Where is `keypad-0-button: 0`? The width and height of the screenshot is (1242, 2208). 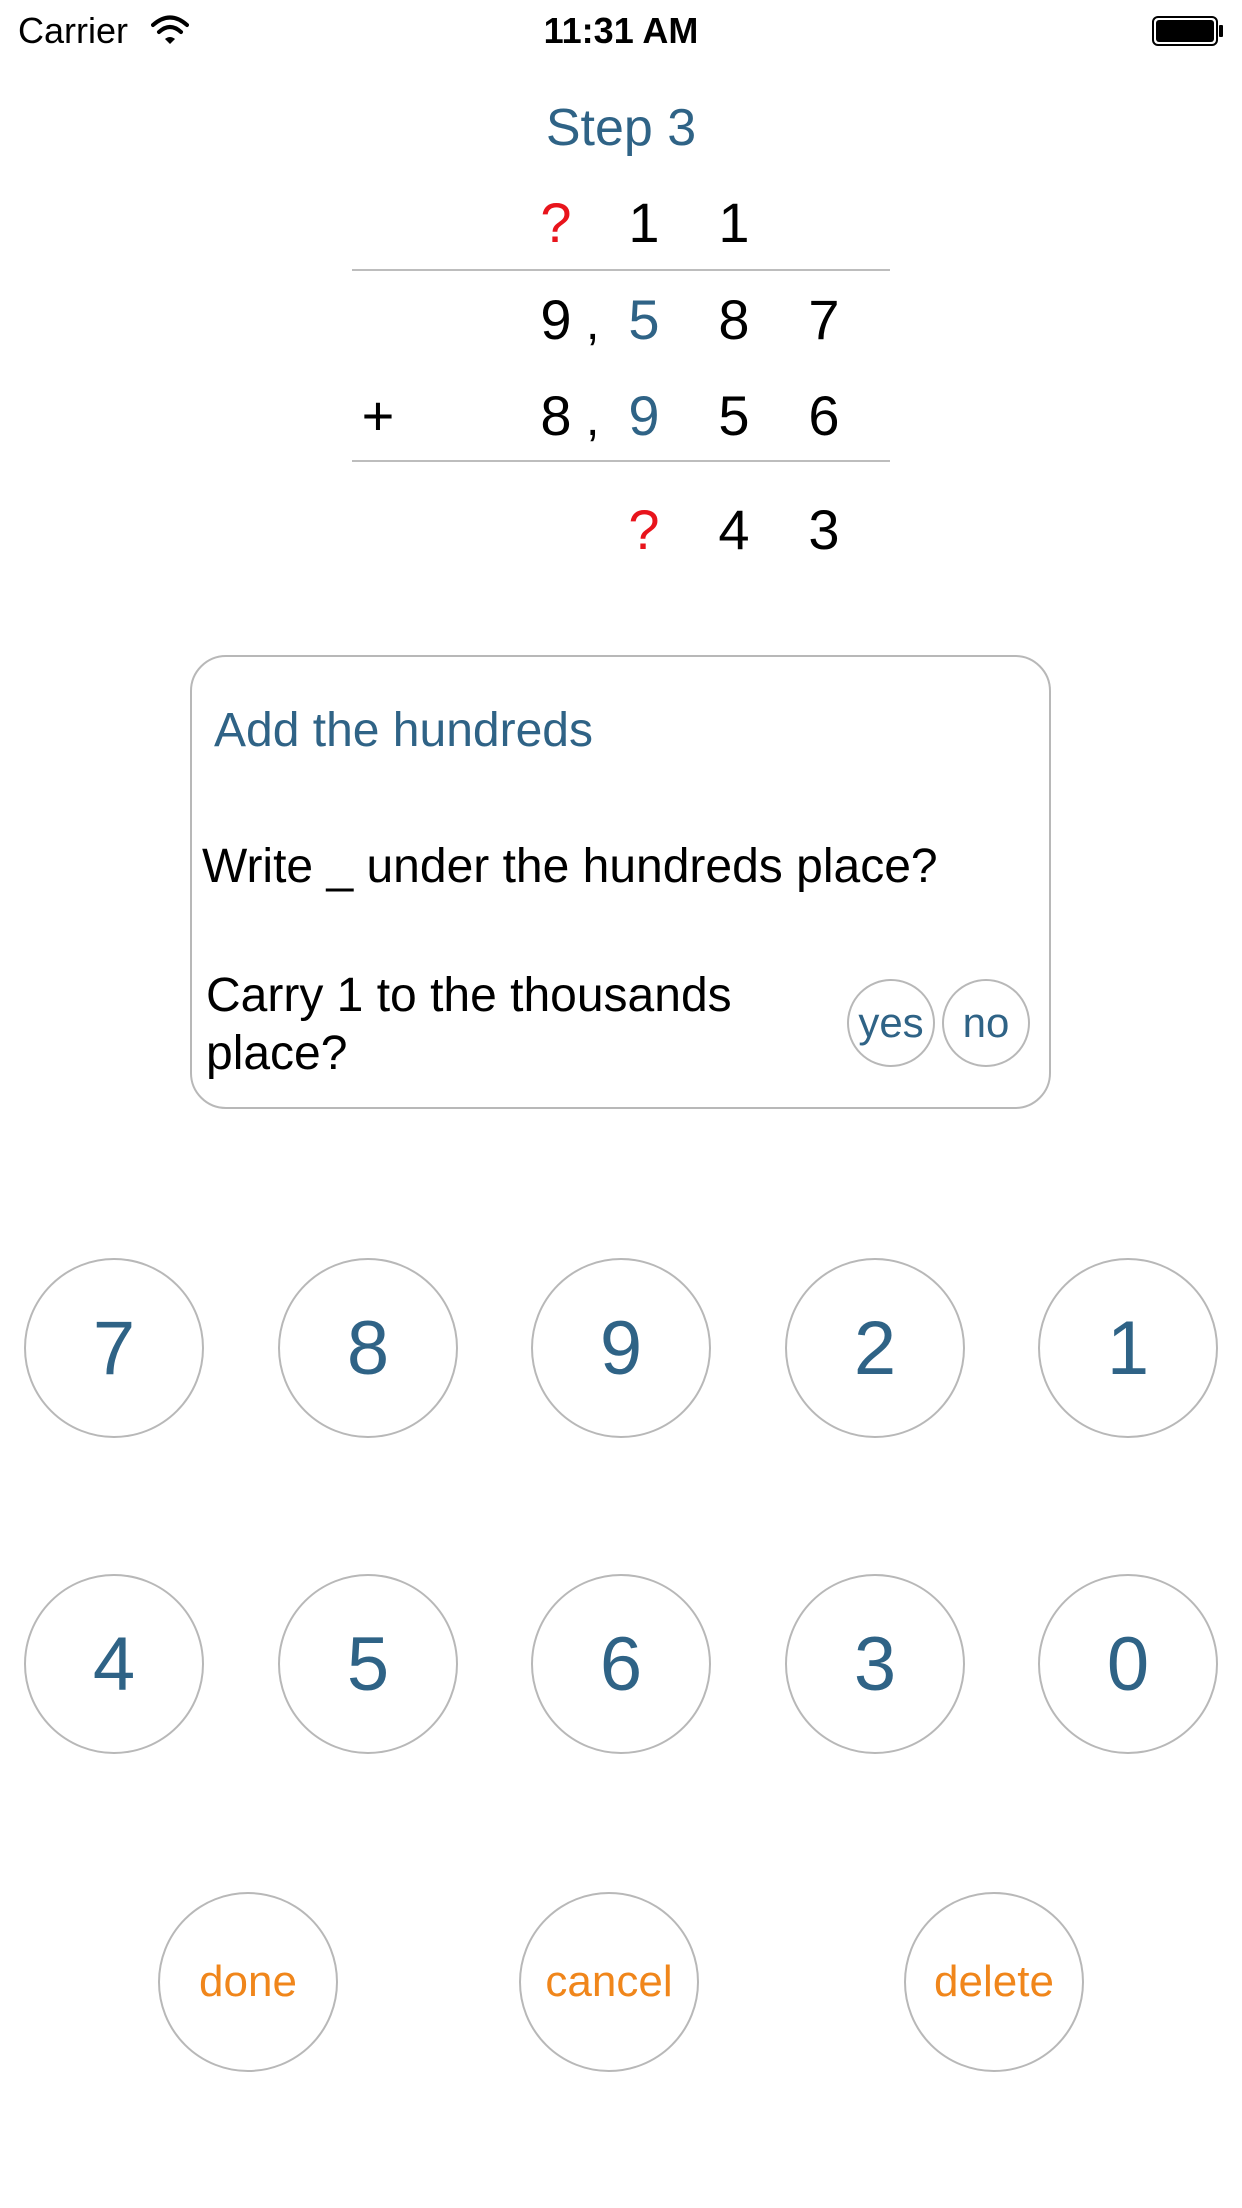 keypad-0-button: 0 is located at coordinates (1128, 1664).